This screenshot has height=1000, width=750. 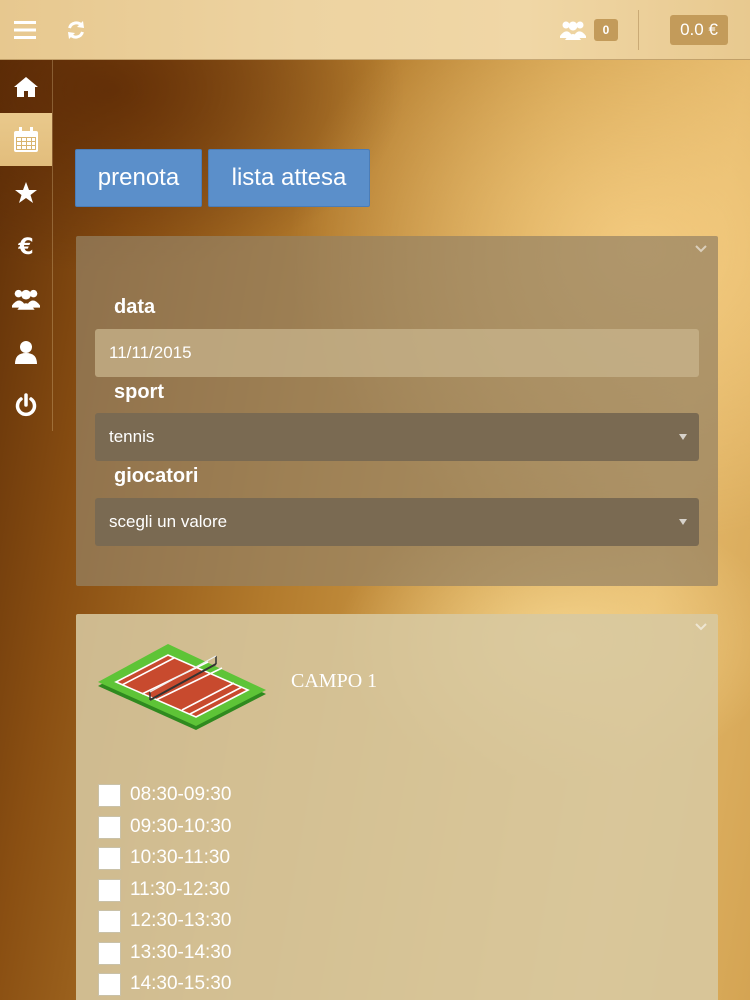 I want to click on sidebar-item-calendar, so click(x=26, y=139).